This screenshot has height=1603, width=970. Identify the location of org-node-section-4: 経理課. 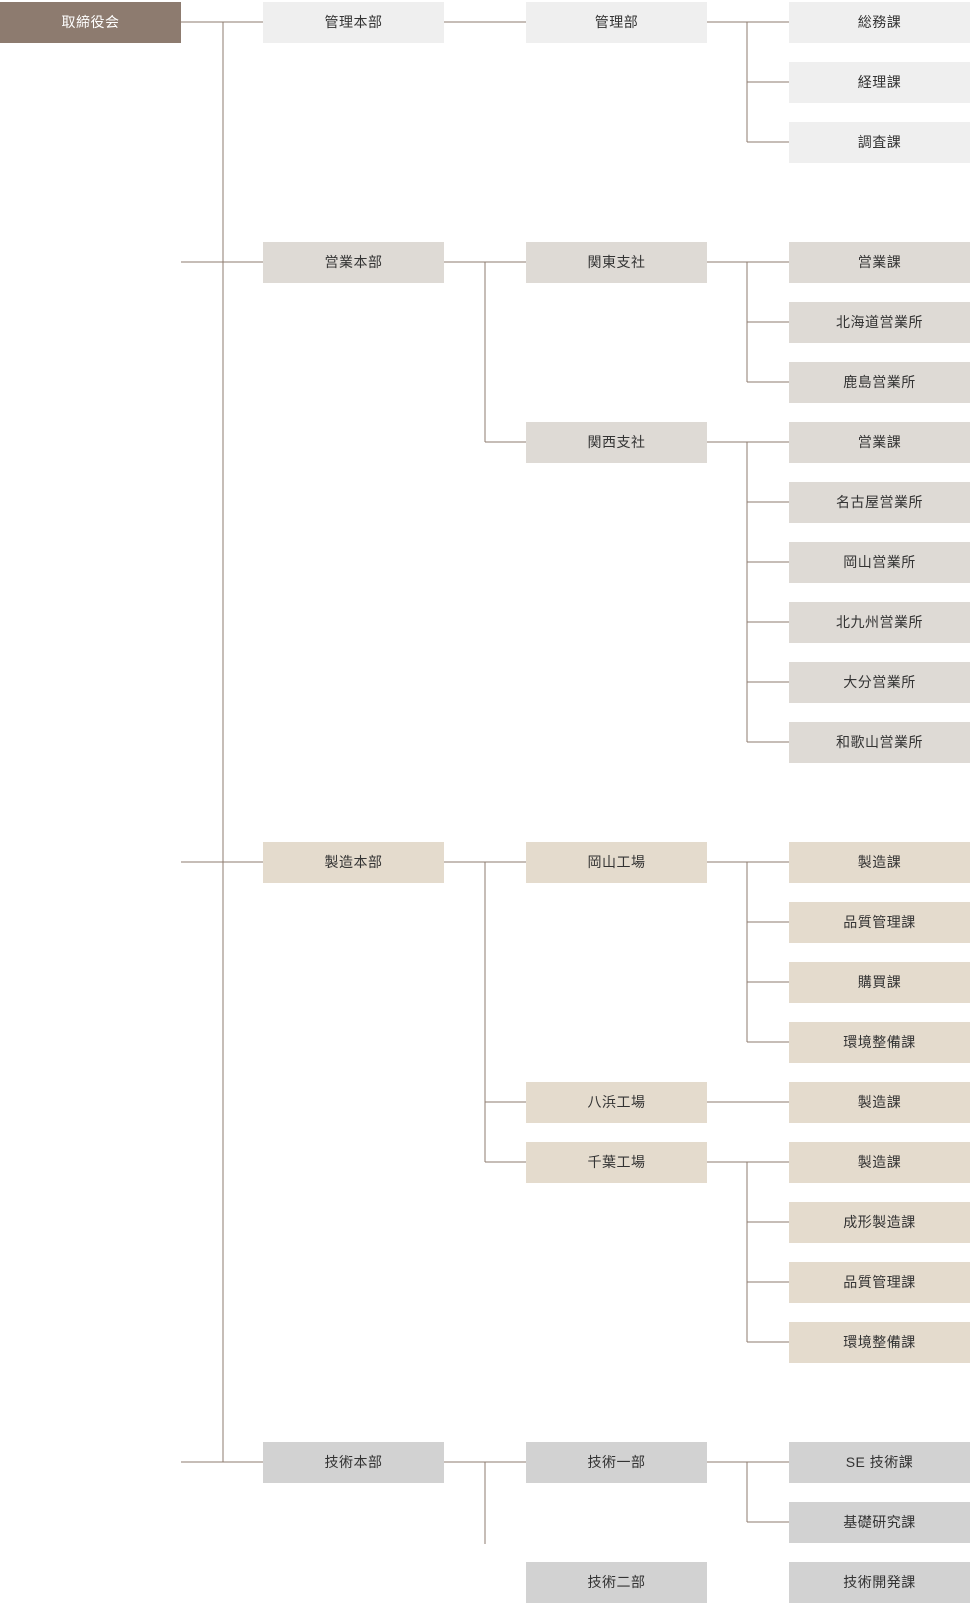
(879, 82).